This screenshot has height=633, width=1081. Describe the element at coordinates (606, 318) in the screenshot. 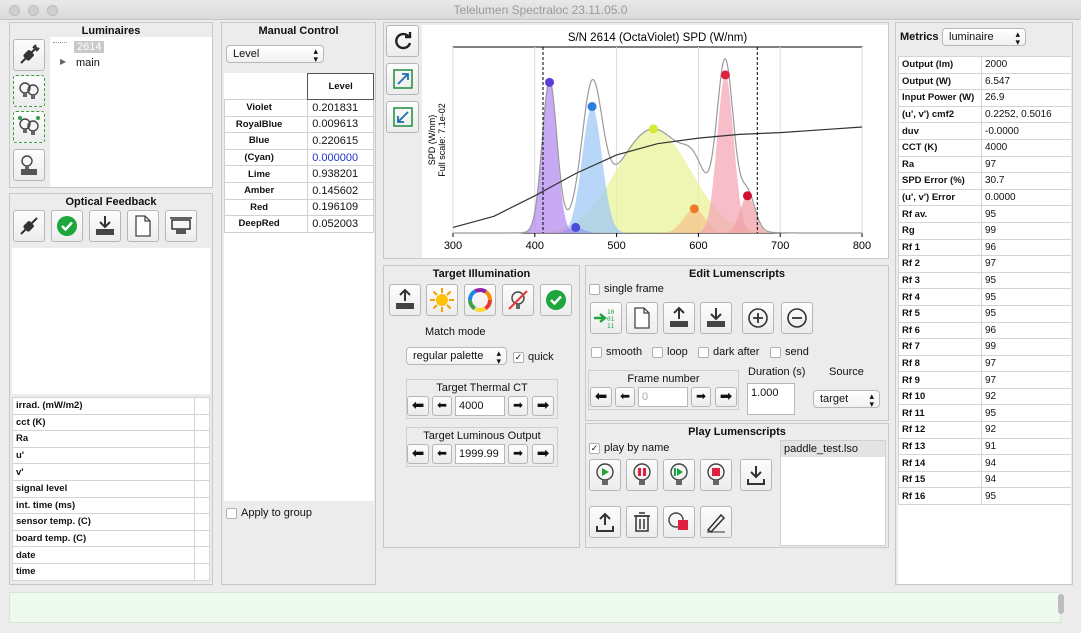

I see `binary-send-icon: 10 01 11` at that location.